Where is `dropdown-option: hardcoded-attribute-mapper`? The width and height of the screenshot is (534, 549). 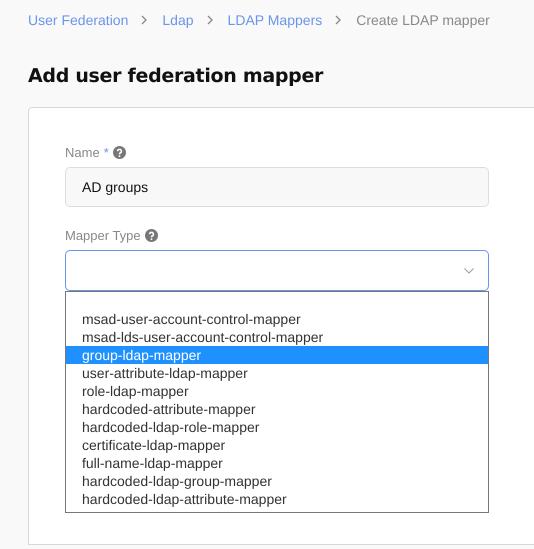
dropdown-option: hardcoded-attribute-mapper is located at coordinates (277, 409).